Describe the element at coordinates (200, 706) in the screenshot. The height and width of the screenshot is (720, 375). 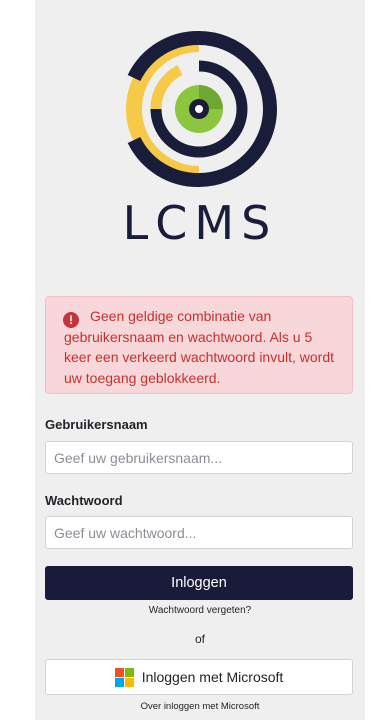
I see `microsoft-info-link: Over inloggen met Microsoft` at that location.